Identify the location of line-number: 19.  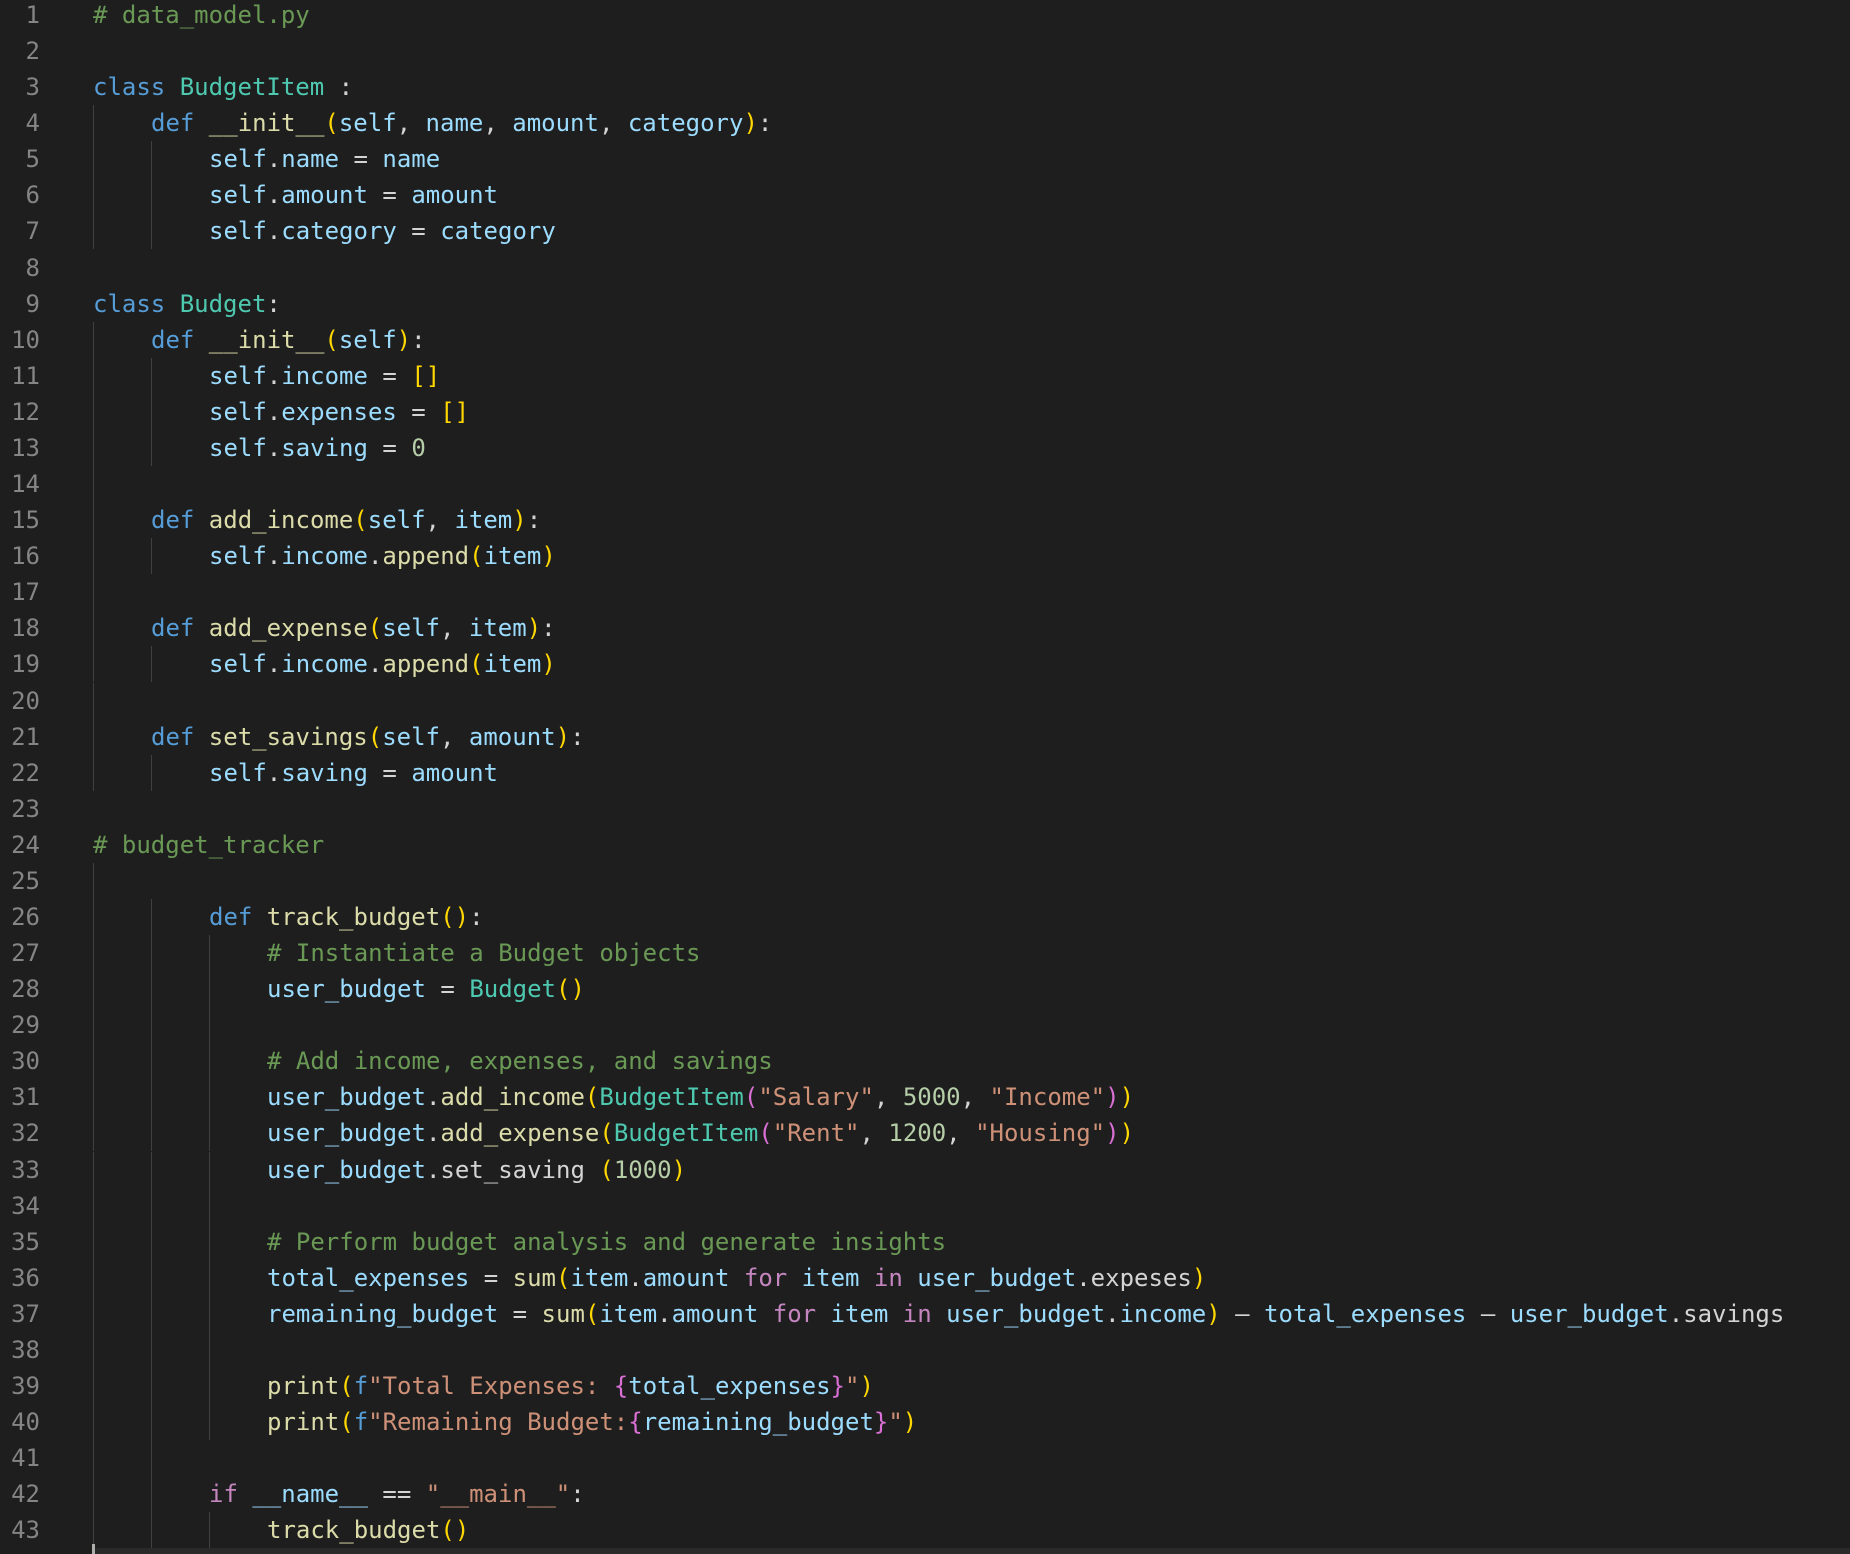
(25, 664).